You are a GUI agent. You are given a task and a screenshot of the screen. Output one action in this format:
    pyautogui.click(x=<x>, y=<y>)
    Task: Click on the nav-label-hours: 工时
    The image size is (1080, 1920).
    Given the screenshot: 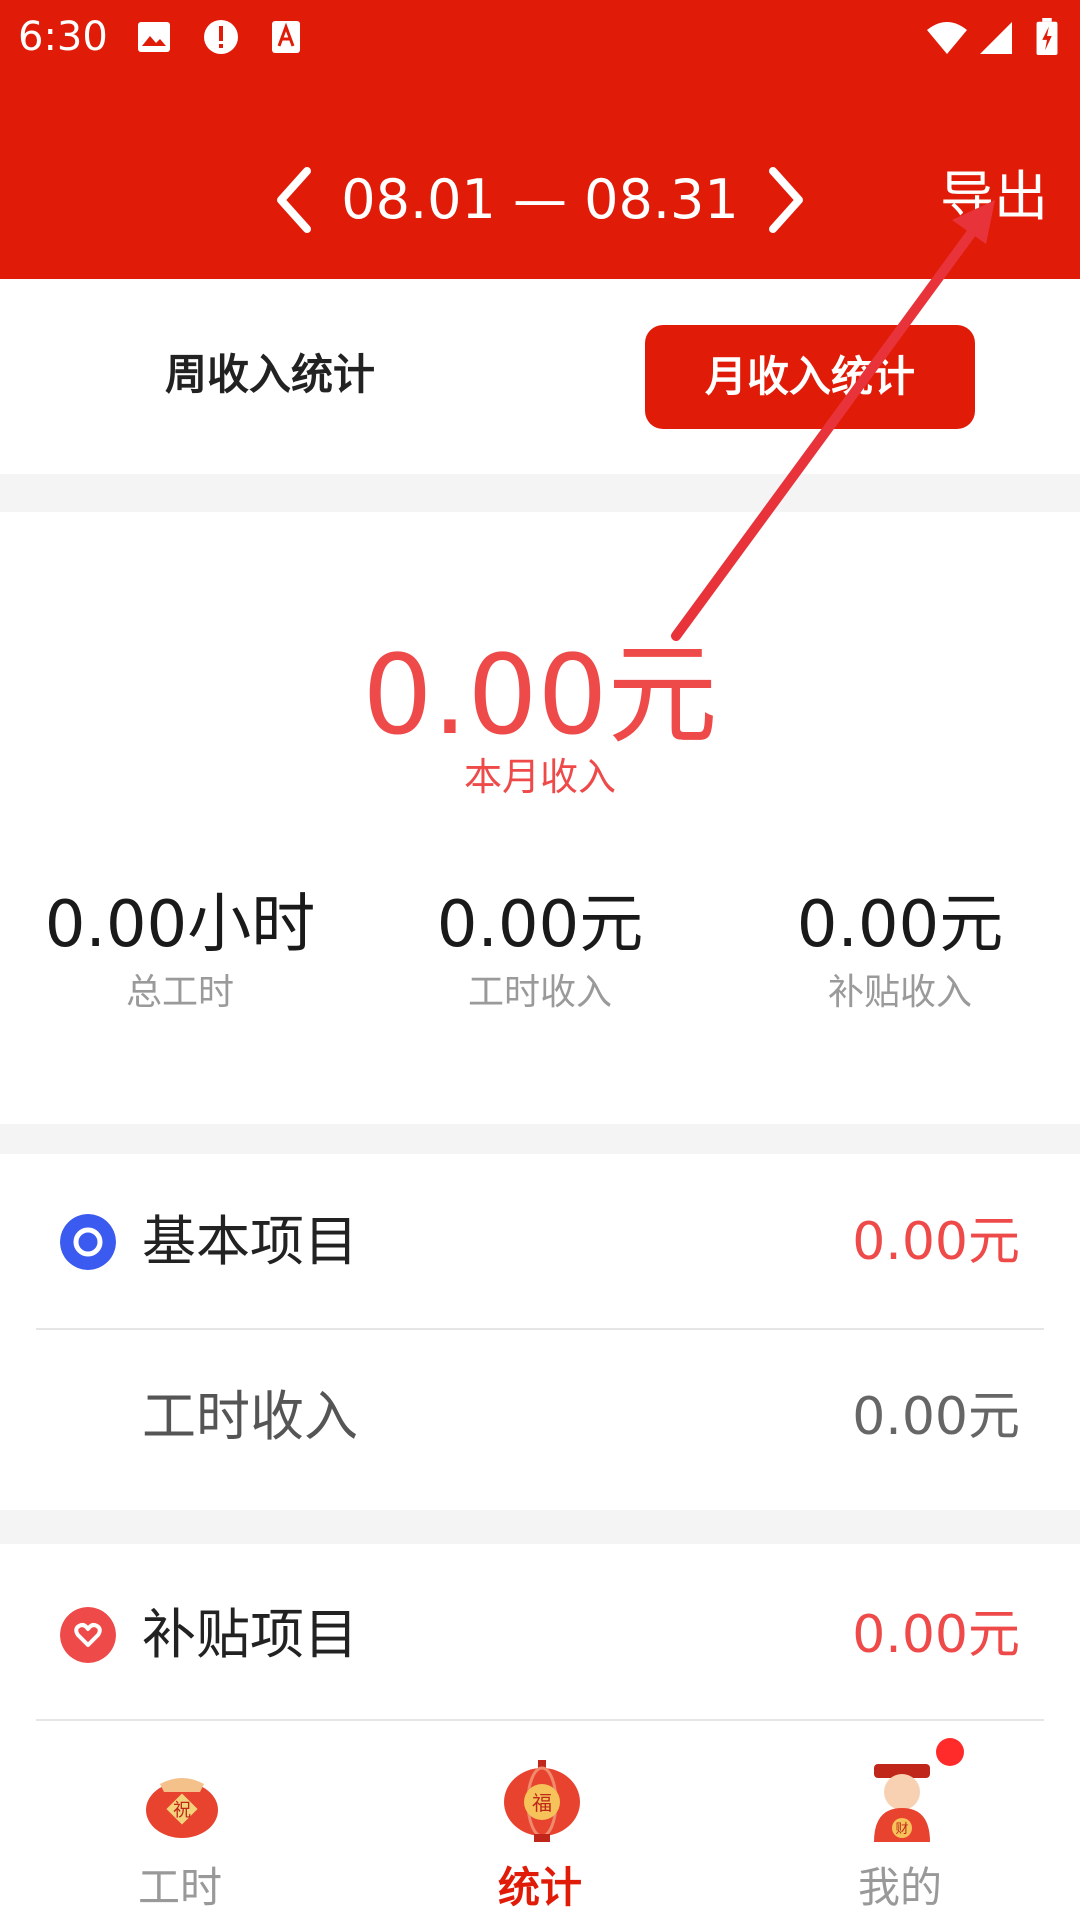 What is the action you would take?
    pyautogui.click(x=179, y=1887)
    